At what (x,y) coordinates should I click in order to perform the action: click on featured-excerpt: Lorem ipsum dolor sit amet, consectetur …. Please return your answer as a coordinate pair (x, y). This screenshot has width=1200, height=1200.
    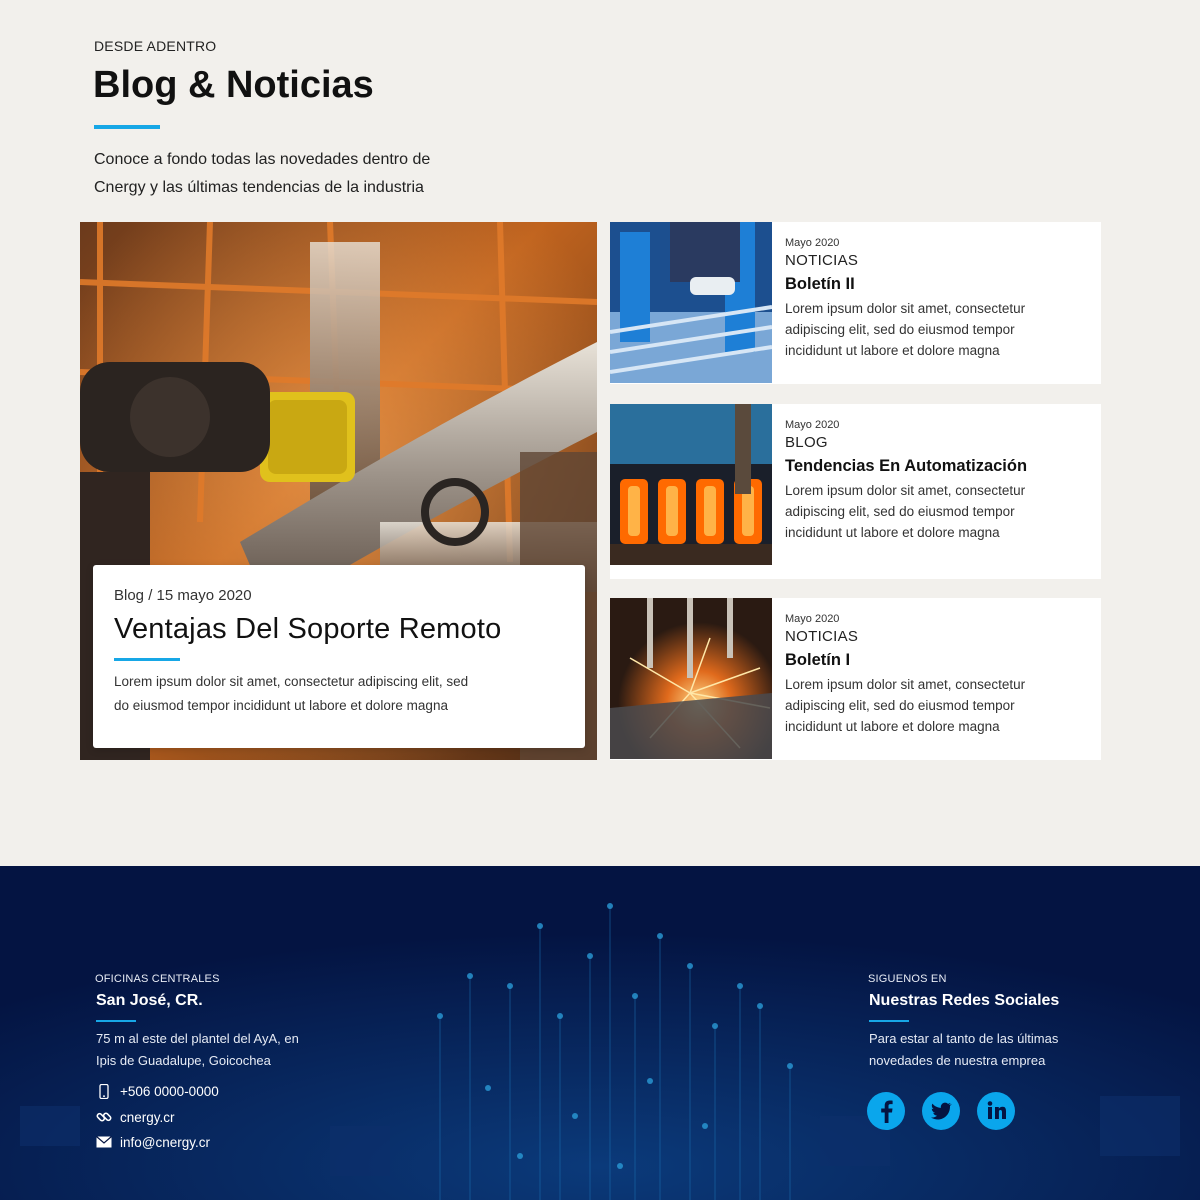
    Looking at the image, I should click on (324, 694).